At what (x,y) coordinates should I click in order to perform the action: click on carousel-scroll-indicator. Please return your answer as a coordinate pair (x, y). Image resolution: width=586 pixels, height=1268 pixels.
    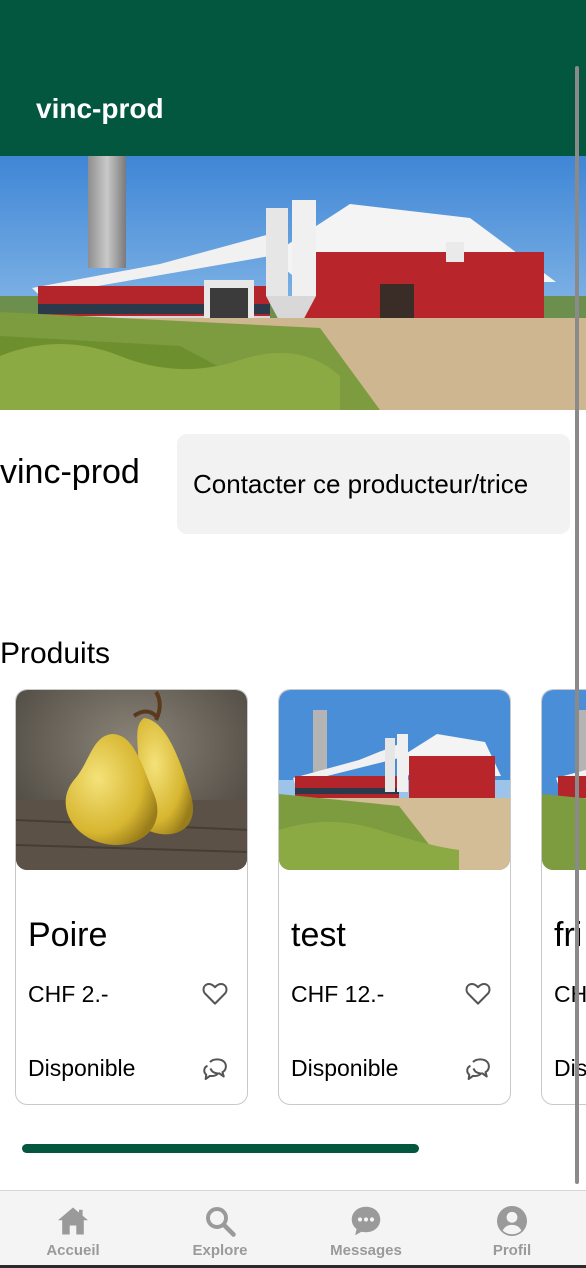
    Looking at the image, I should click on (220, 1148).